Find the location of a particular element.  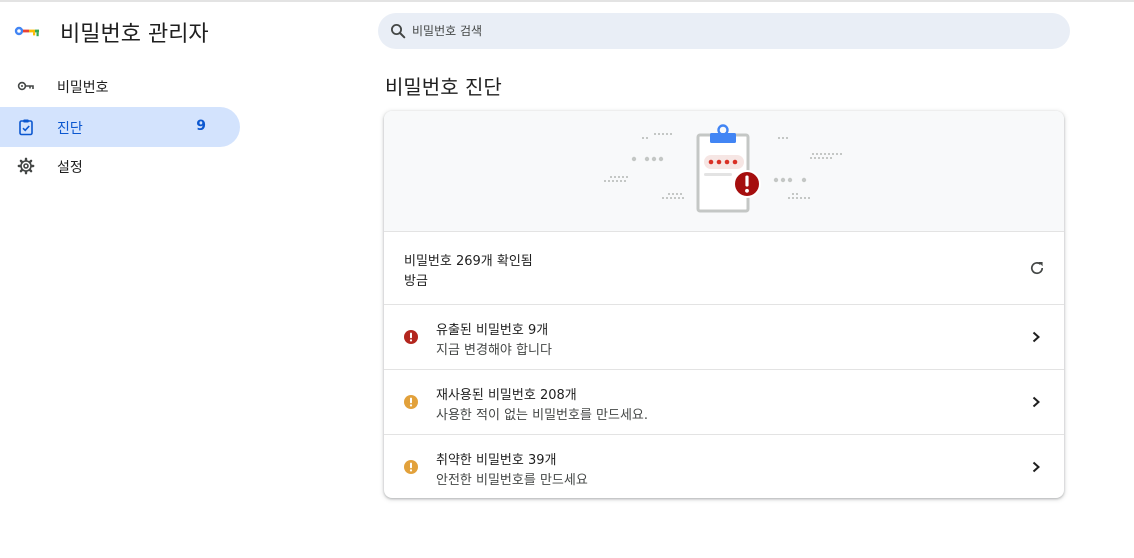

checked-count-text: 비밀번호 269개 확인됨 is located at coordinates (468, 261).